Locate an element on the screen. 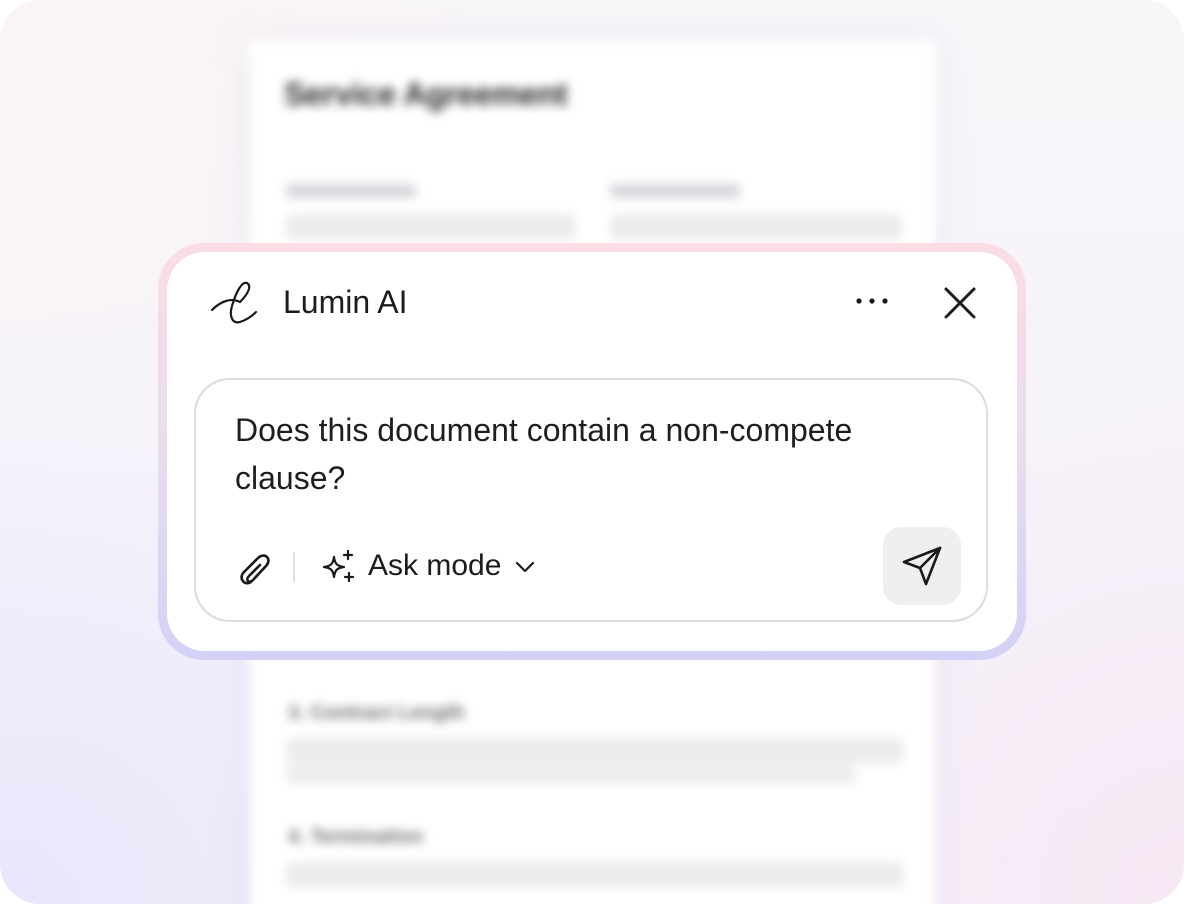  ask-mode-dropdown: Ask mode is located at coordinates (428, 566).